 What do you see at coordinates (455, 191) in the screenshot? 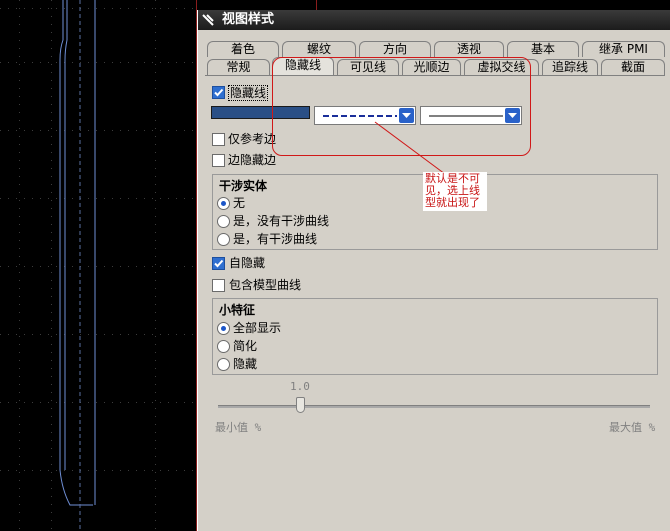
I see `annotation-note: 默认是不可见，选上线型就出现了` at bounding box center [455, 191].